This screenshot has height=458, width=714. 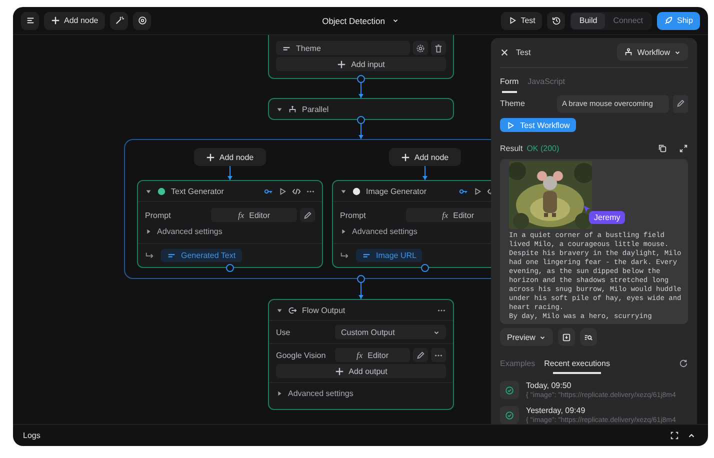 I want to click on output-variable-chip: Generated Text, so click(x=201, y=255).